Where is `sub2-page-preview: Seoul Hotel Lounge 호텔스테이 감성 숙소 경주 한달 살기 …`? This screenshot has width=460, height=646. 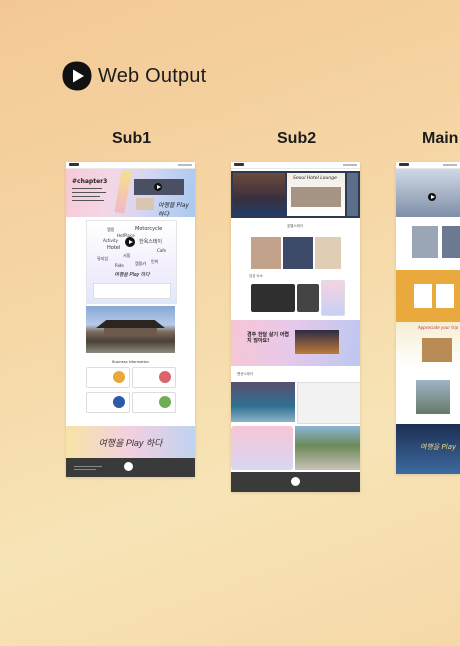
sub2-page-preview: Seoul Hotel Lounge 호텔스테이 감성 숙소 경주 한달 살기 … is located at coordinates (295, 327).